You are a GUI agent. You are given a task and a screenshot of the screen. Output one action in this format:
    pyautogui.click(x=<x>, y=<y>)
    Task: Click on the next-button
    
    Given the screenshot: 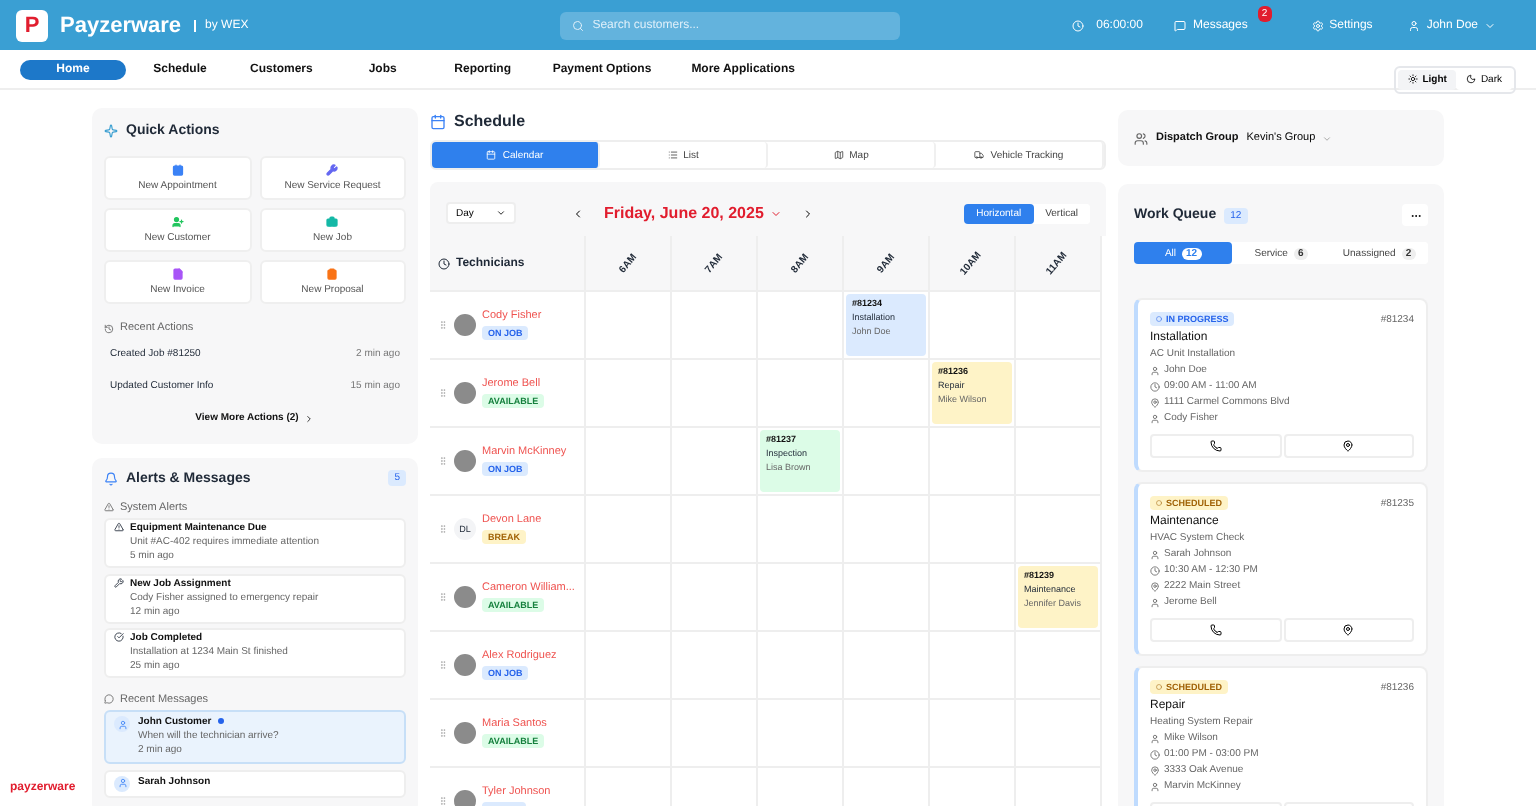 What is the action you would take?
    pyautogui.click(x=807, y=213)
    